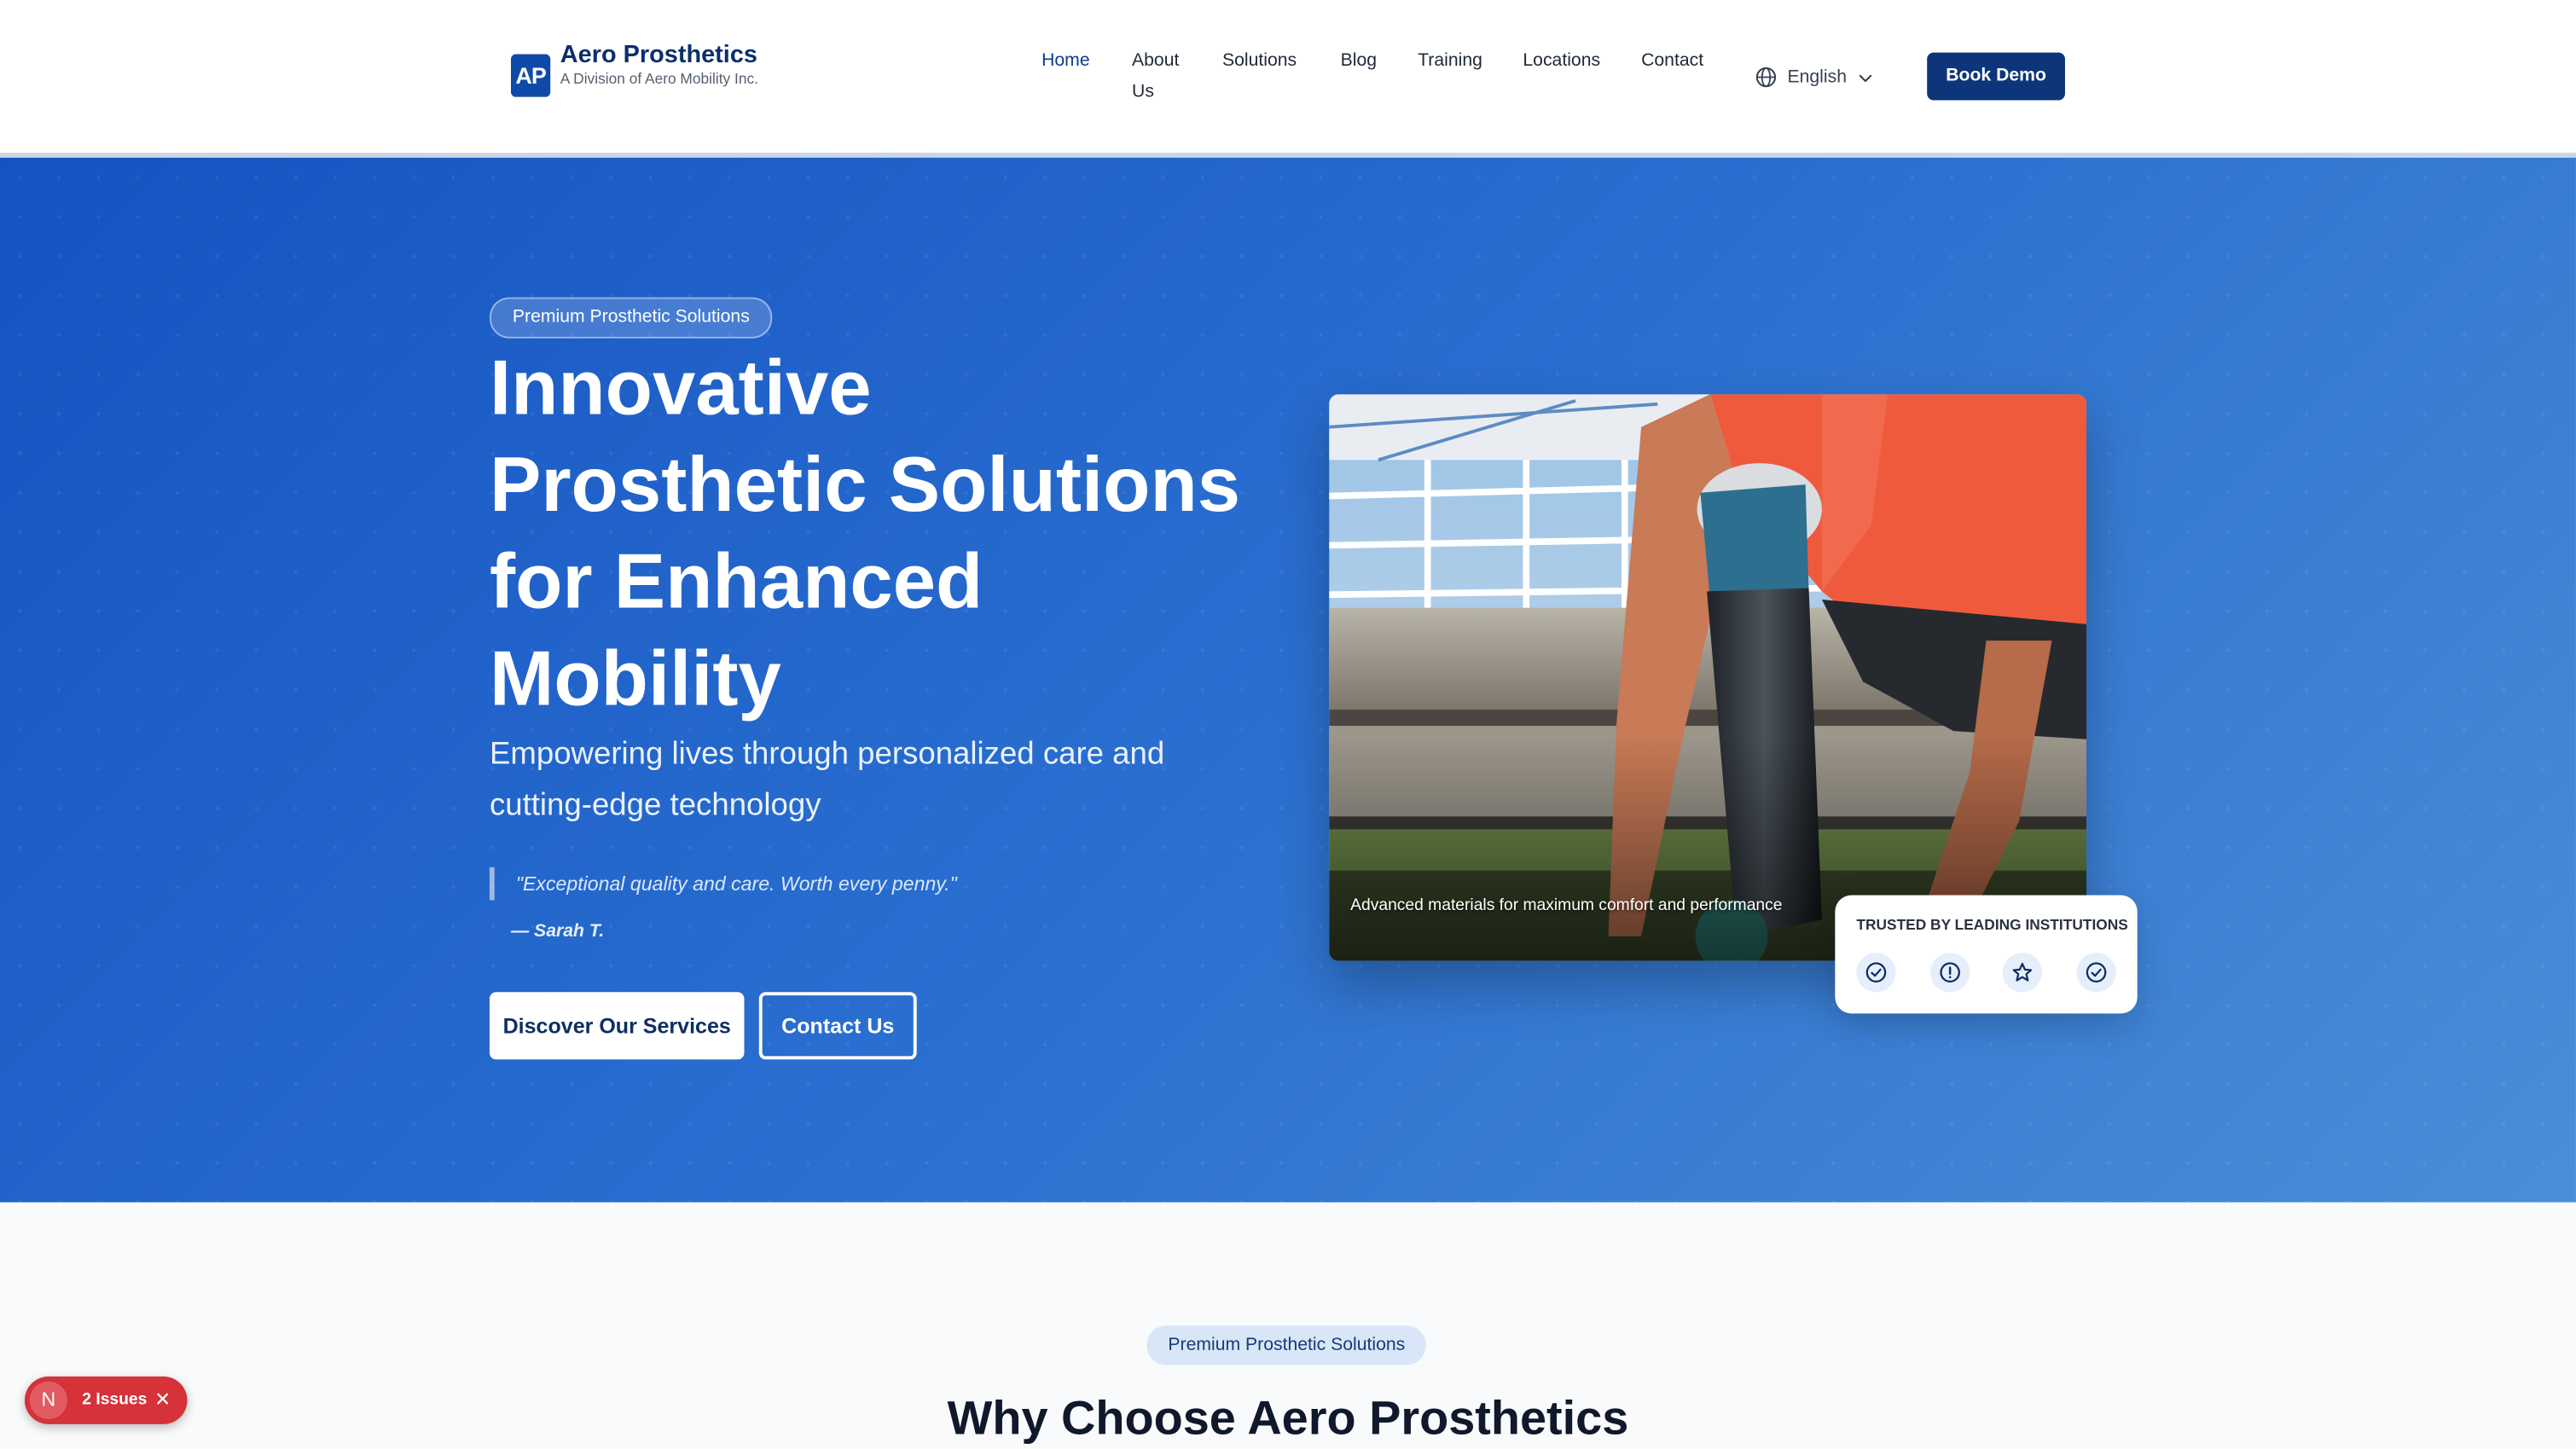  I want to click on nav-solutions: Solutions, so click(1259, 62).